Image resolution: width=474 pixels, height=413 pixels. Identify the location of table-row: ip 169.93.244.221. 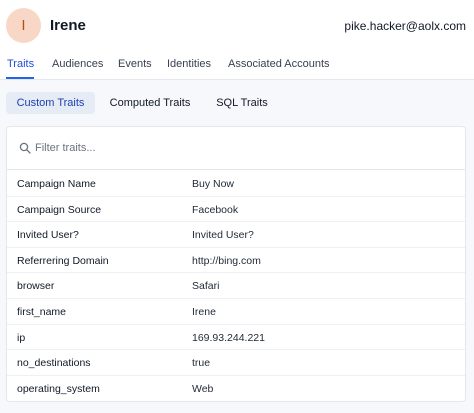
(236, 338).